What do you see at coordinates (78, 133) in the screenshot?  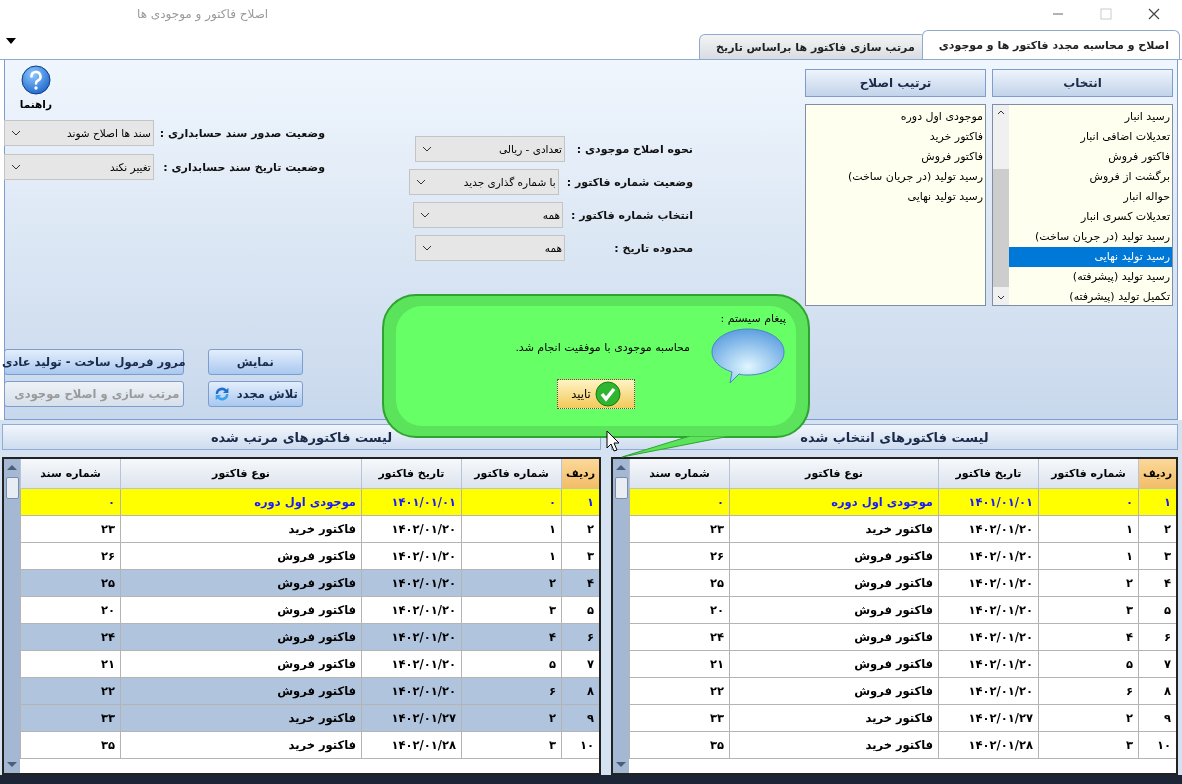 I see `dropdown: سند ها اصلاح شوند` at bounding box center [78, 133].